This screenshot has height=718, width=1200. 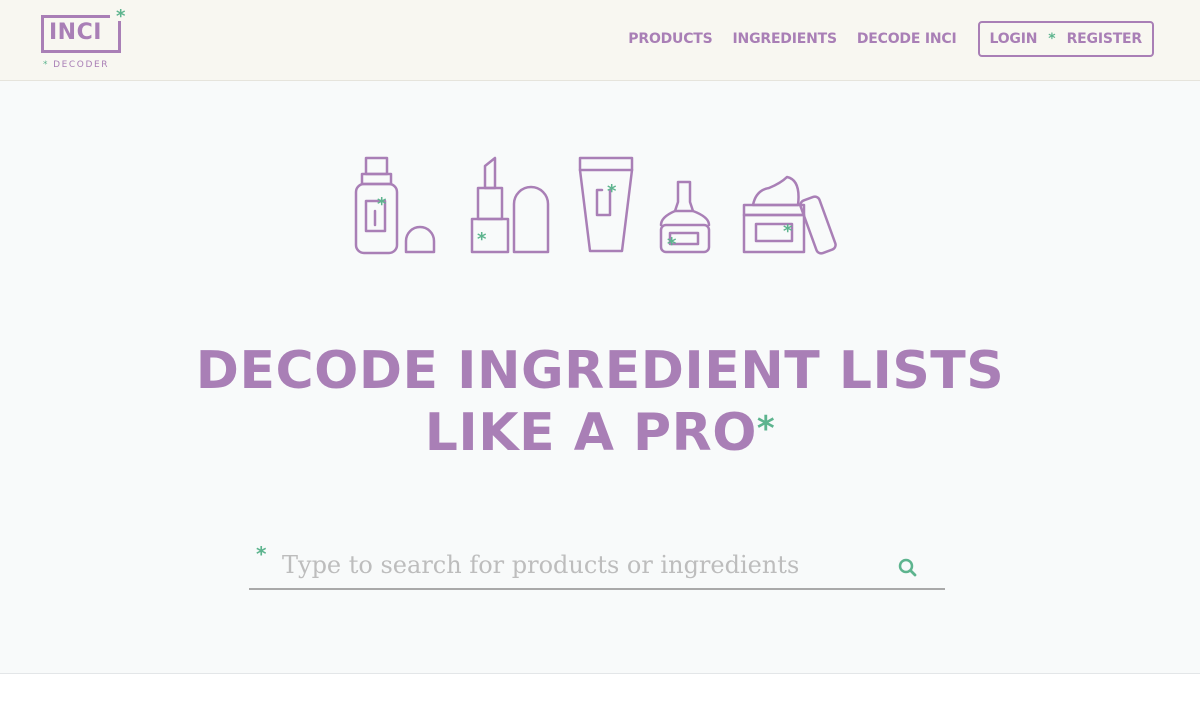 What do you see at coordinates (1065, 39) in the screenshot?
I see `auth-box: LOGIN * REGISTER` at bounding box center [1065, 39].